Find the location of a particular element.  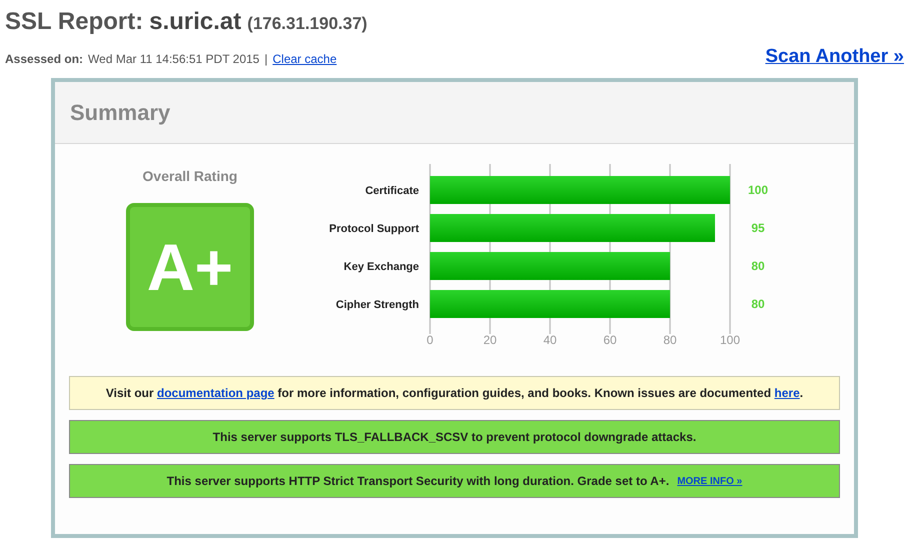

clear-cache-link: Clear cache is located at coordinates (304, 59).